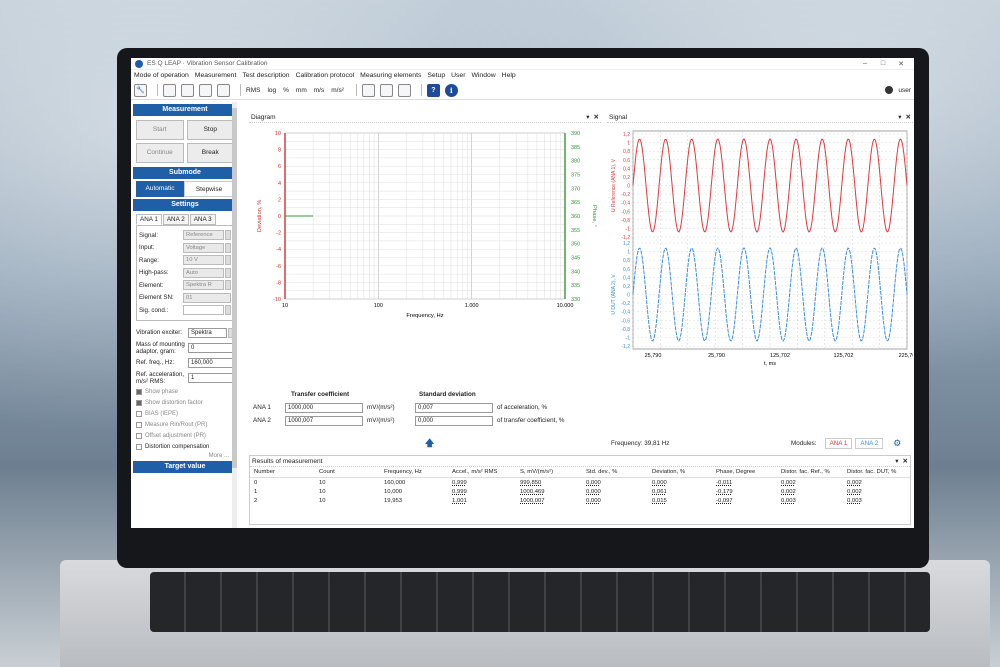 This screenshot has width=1000, height=667. Describe the element at coordinates (286, 90) in the screenshot. I see `unit-percent-button: %` at that location.